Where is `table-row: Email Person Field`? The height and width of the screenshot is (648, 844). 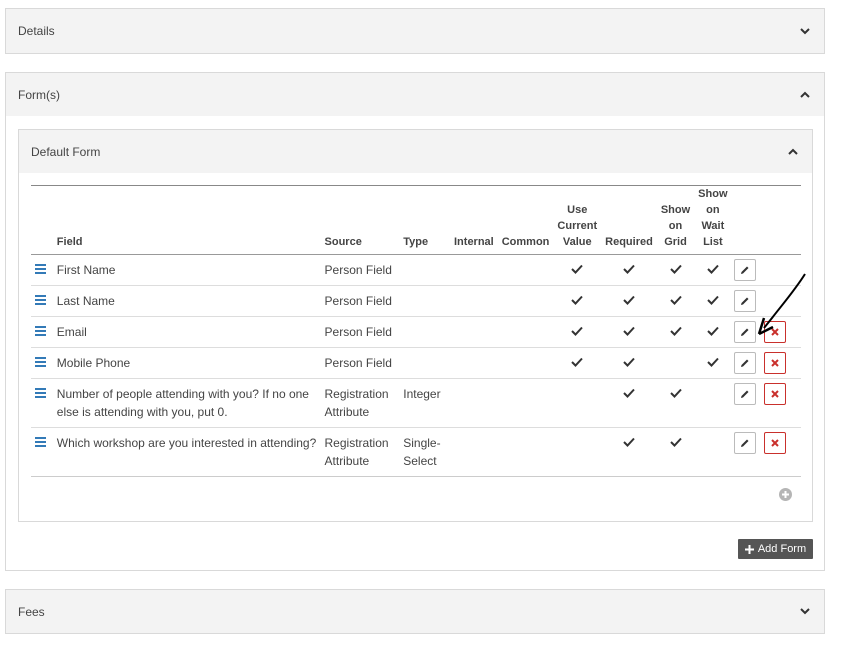 table-row: Email Person Field is located at coordinates (416, 332).